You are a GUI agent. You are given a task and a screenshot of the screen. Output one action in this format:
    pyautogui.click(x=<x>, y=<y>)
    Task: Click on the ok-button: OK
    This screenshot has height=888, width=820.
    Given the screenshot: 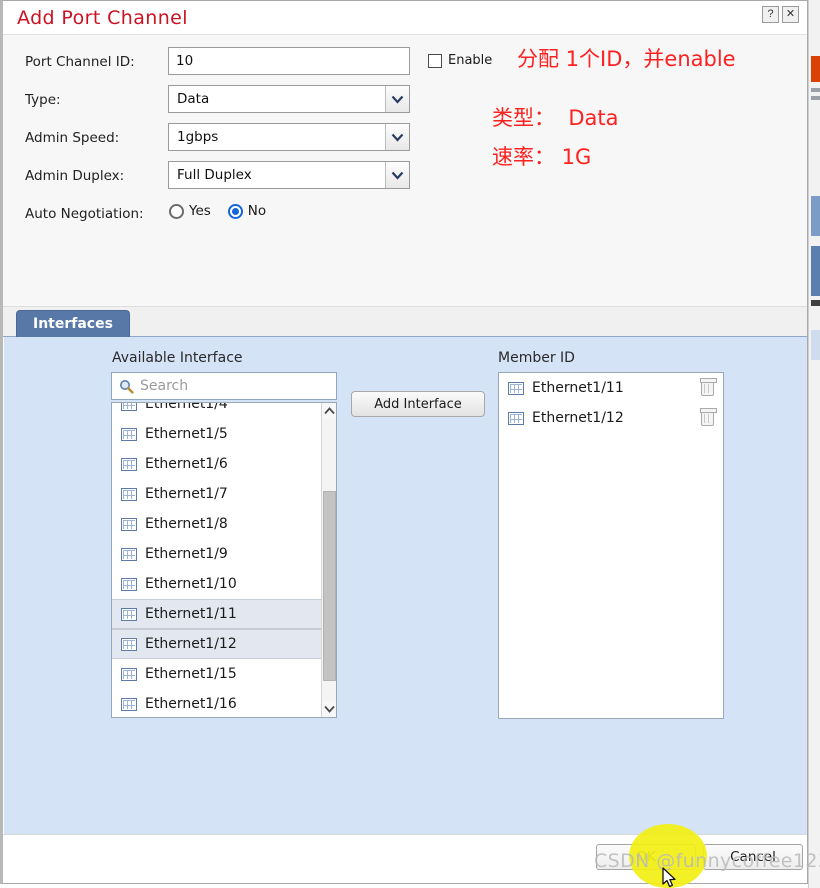 What is the action you would take?
    pyautogui.click(x=646, y=857)
    